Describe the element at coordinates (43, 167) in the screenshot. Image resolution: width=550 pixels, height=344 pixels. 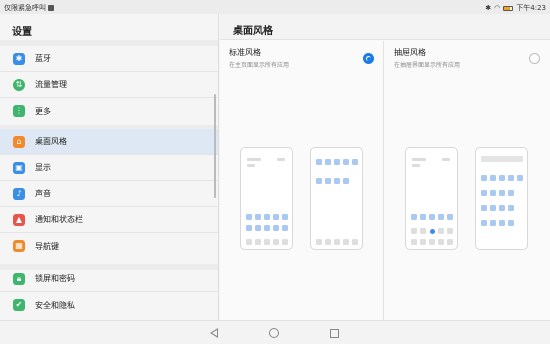
I see `sidebar-item-label: 显示` at that location.